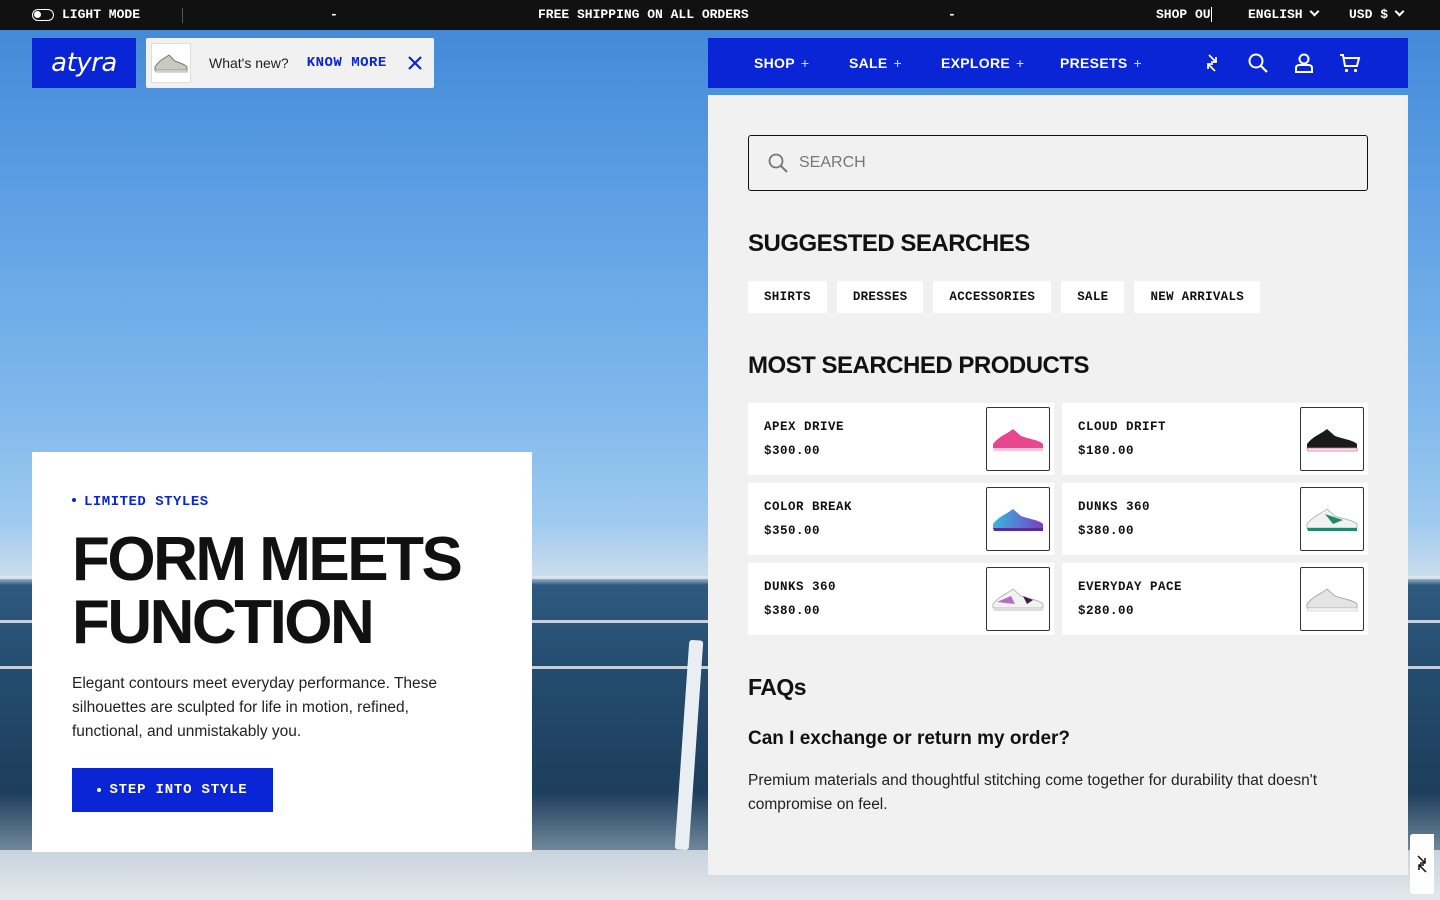 This screenshot has height=900, width=1440. I want to click on hero-eyebrow: LIMITED STYLES, so click(140, 502).